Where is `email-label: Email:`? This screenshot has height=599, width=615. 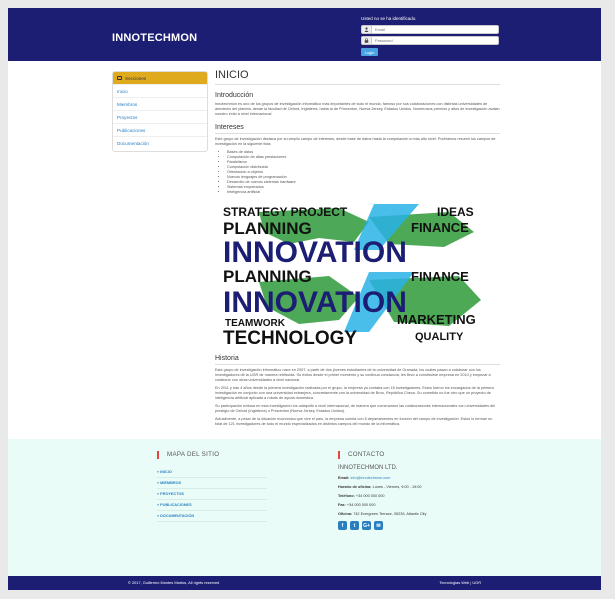 email-label: Email: is located at coordinates (344, 478).